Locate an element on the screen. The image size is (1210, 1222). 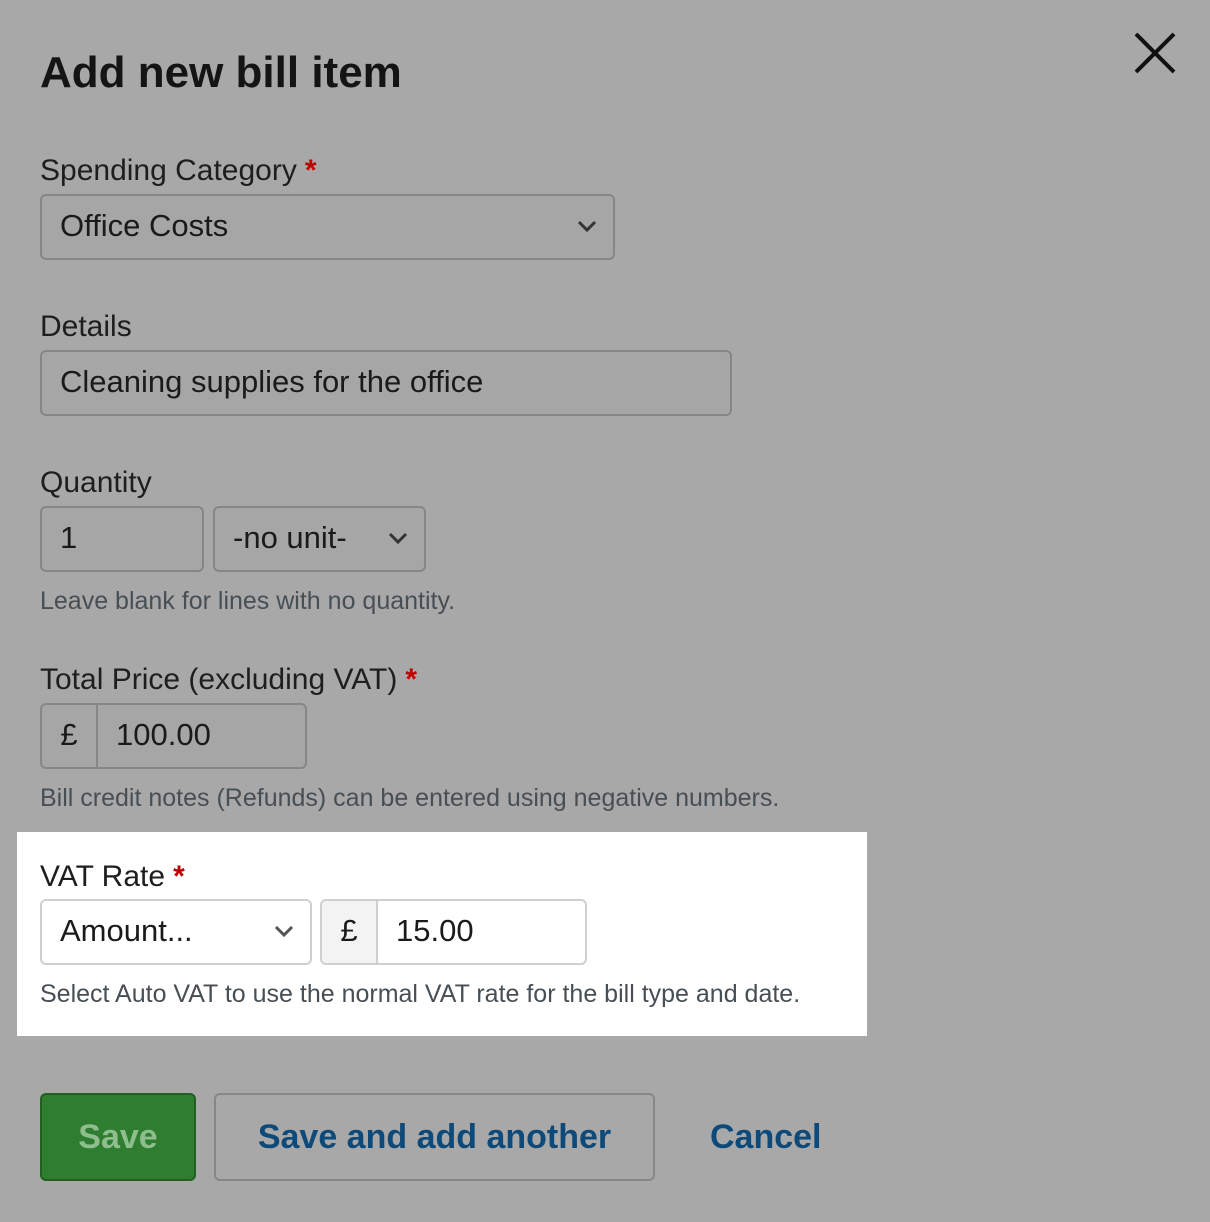
total-price-label: Total Price (excluding VAT) * is located at coordinates (228, 680).